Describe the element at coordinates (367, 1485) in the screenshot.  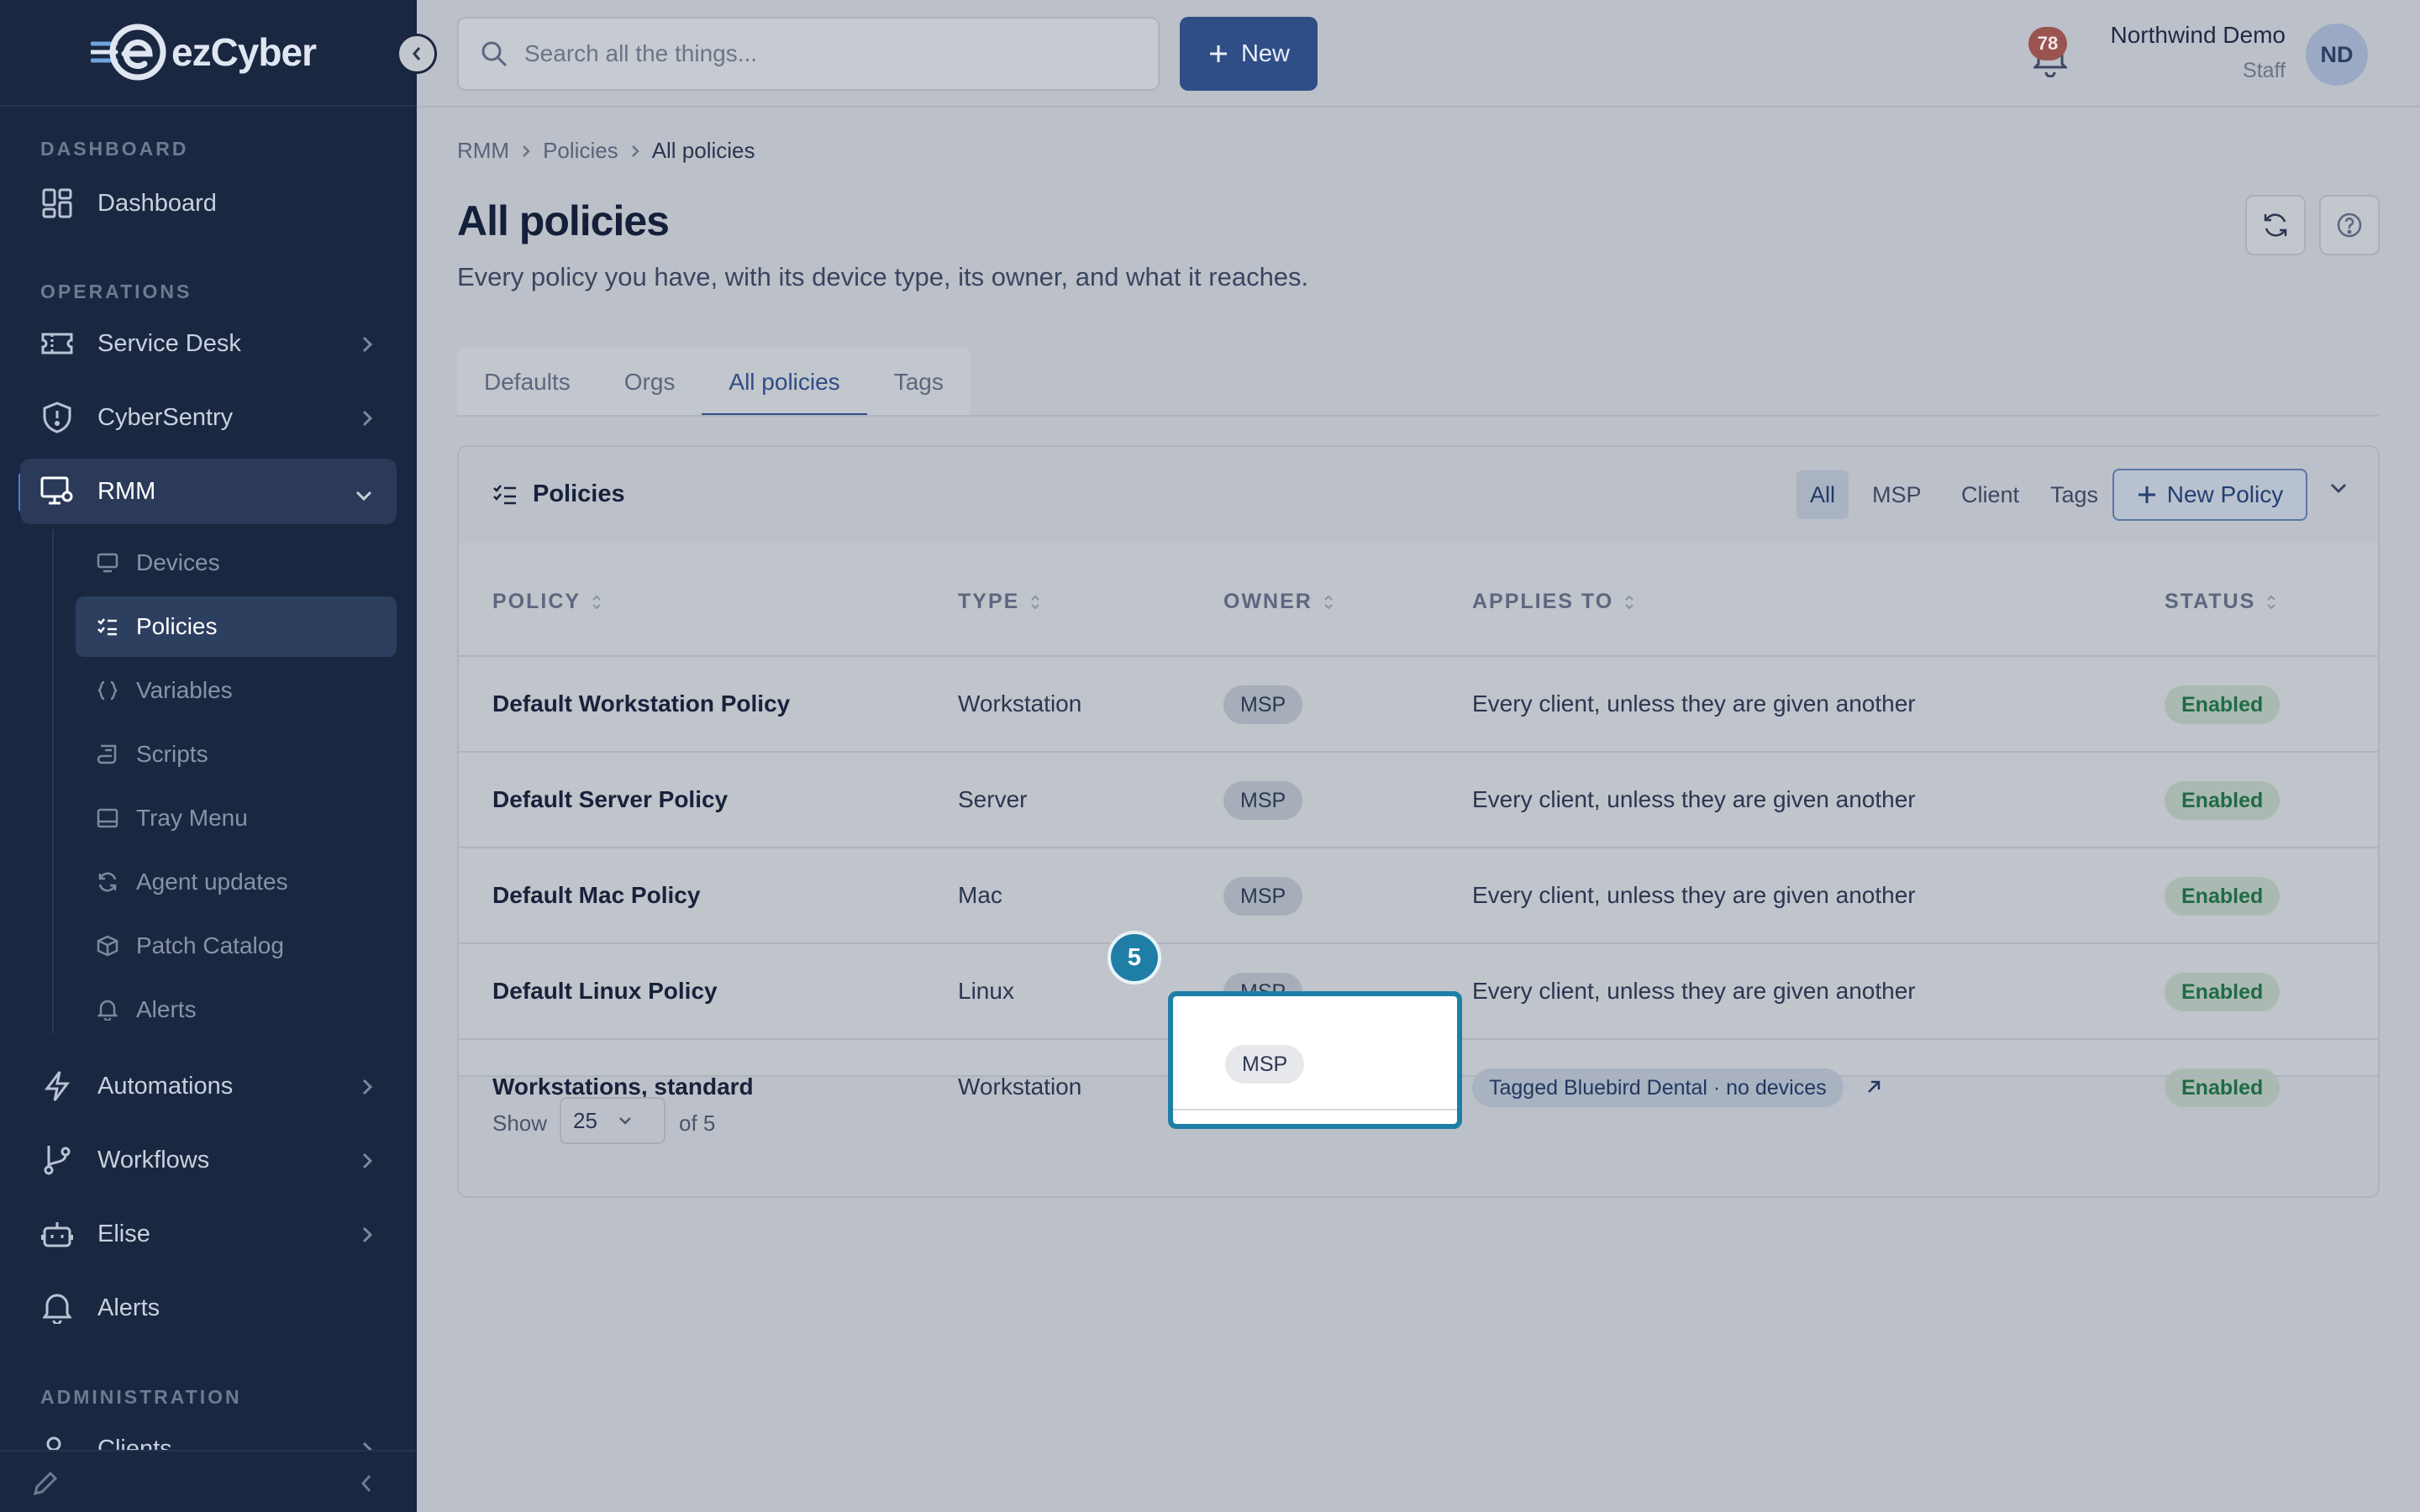
I see `collapse-sidebar-icon` at that location.